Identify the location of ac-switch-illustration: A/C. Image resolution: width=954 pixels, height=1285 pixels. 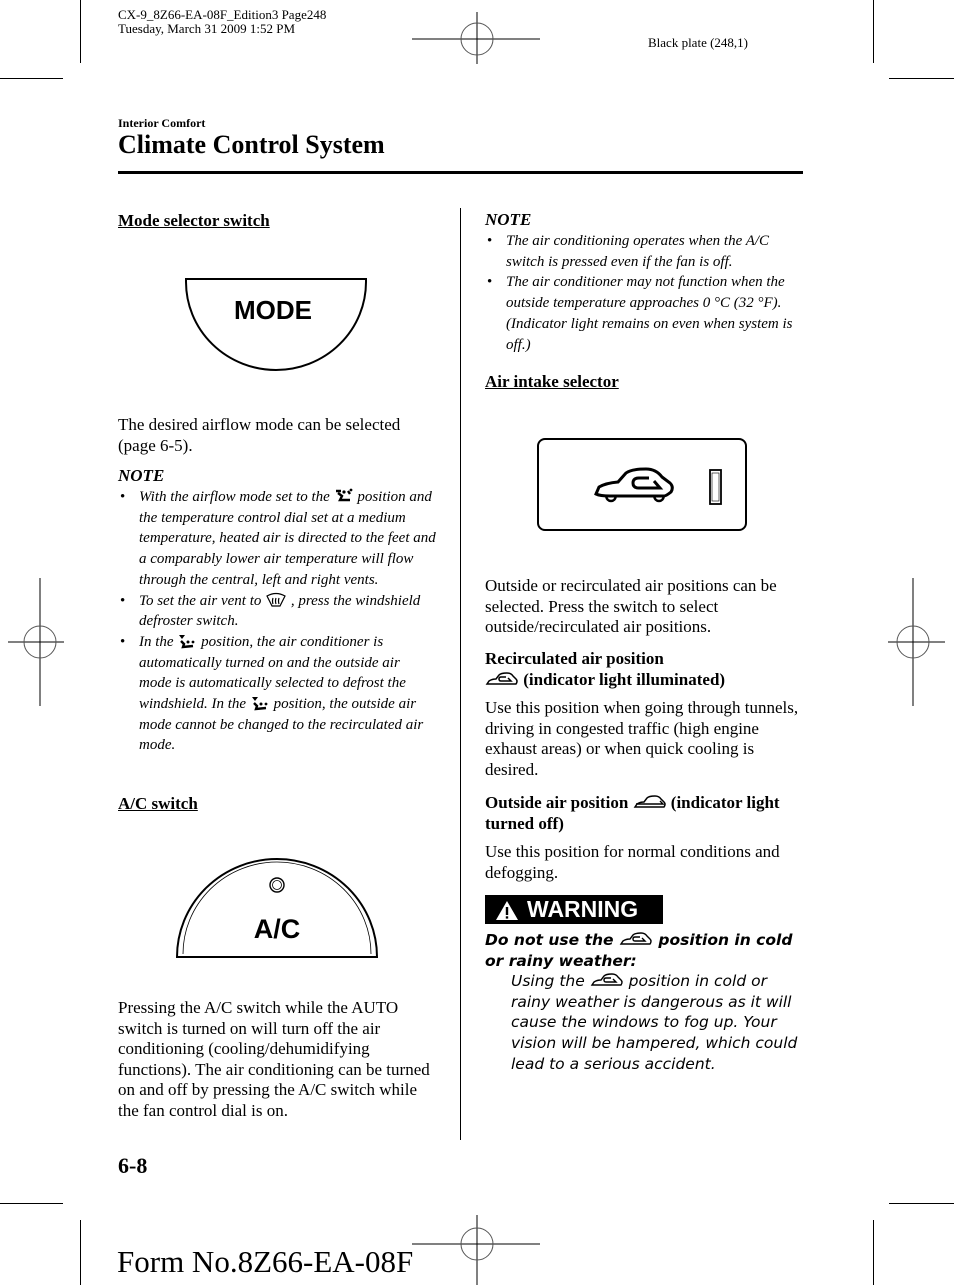
(277, 908).